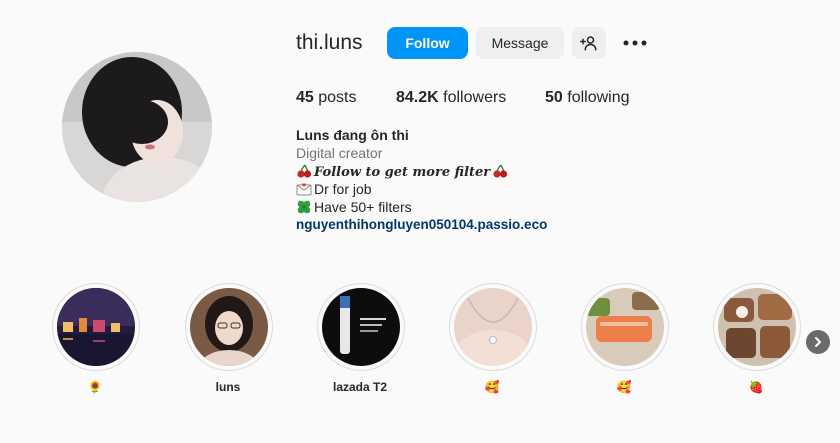  Describe the element at coordinates (228, 387) in the screenshot. I see `highlight-label: luns` at that location.